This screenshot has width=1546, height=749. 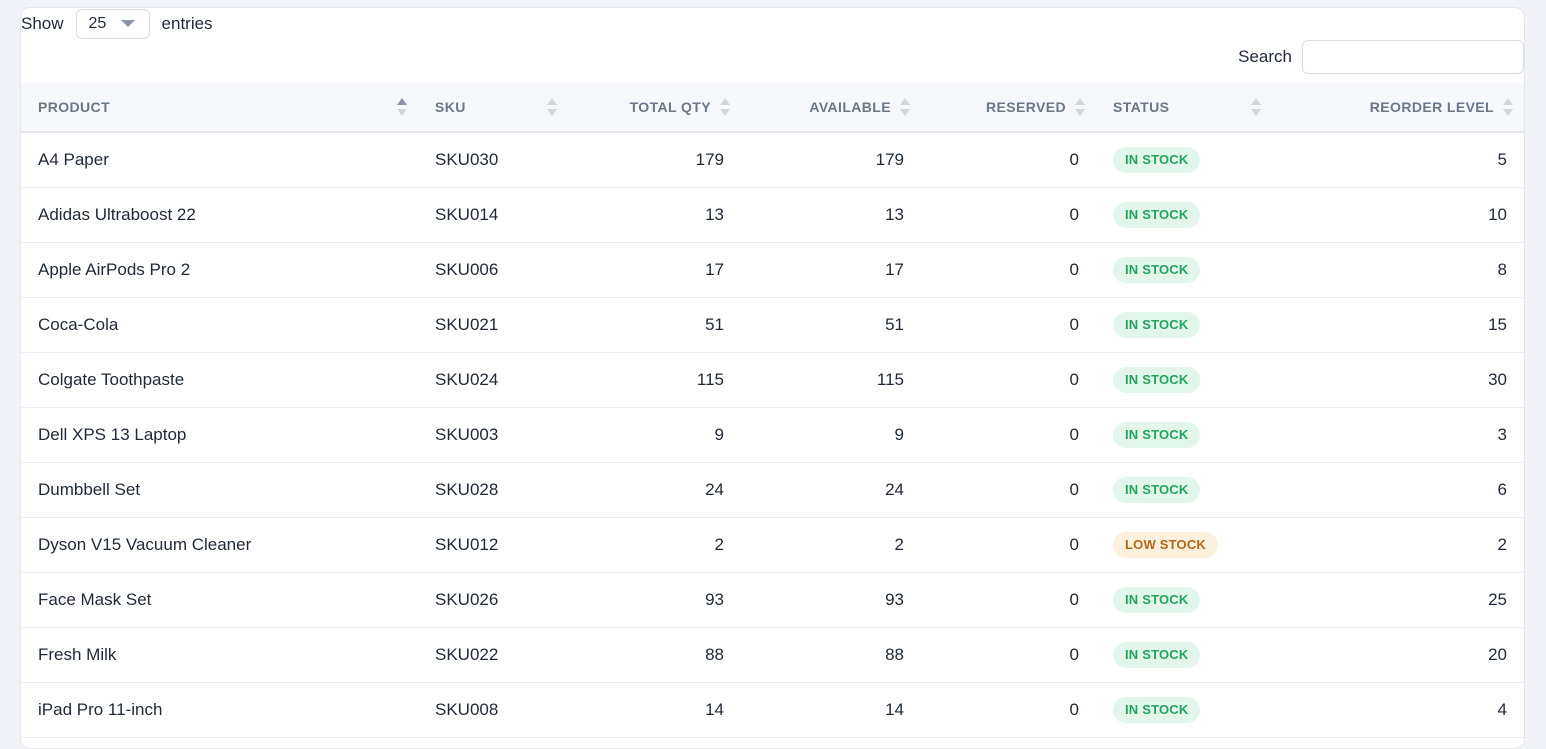 I want to click on product-cell: Dyson V15 Vacuum Cleaner, so click(x=145, y=544).